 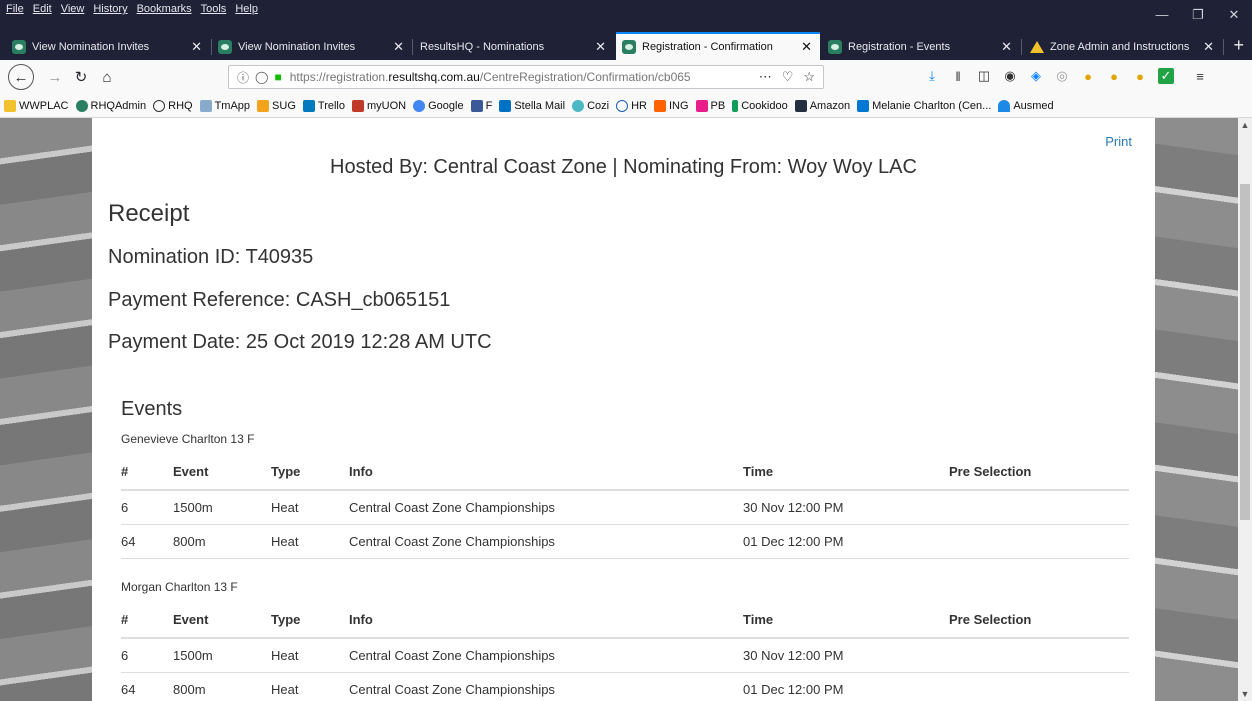 I want to click on tab-registration-confirmation: Registration - Confirmation ✕, so click(x=718, y=46).